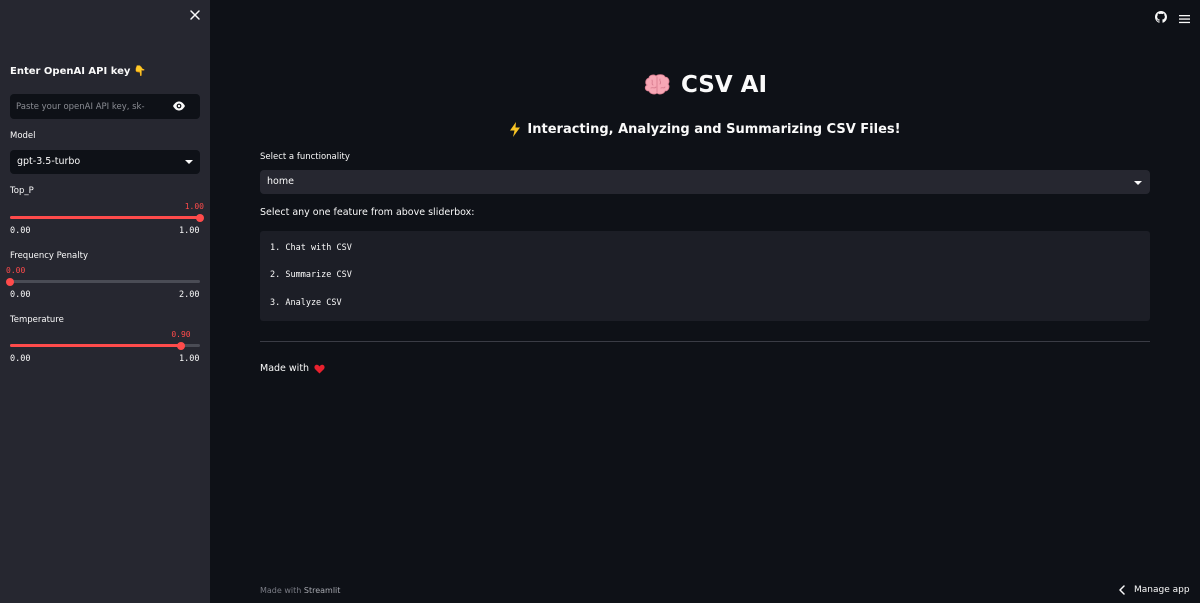 Image resolution: width=1200 pixels, height=603 pixels. Describe the element at coordinates (600, 87) in the screenshot. I see `page-title: CSV AI` at that location.